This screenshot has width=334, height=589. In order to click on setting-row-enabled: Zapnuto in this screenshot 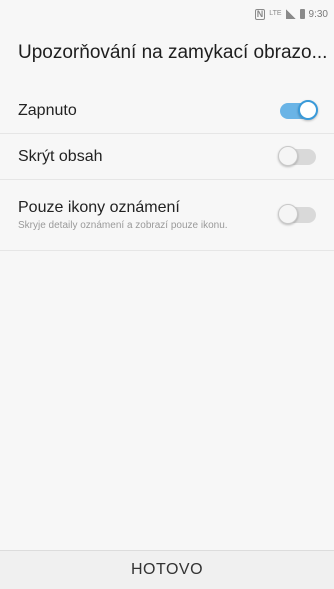, I will do `click(167, 111)`.